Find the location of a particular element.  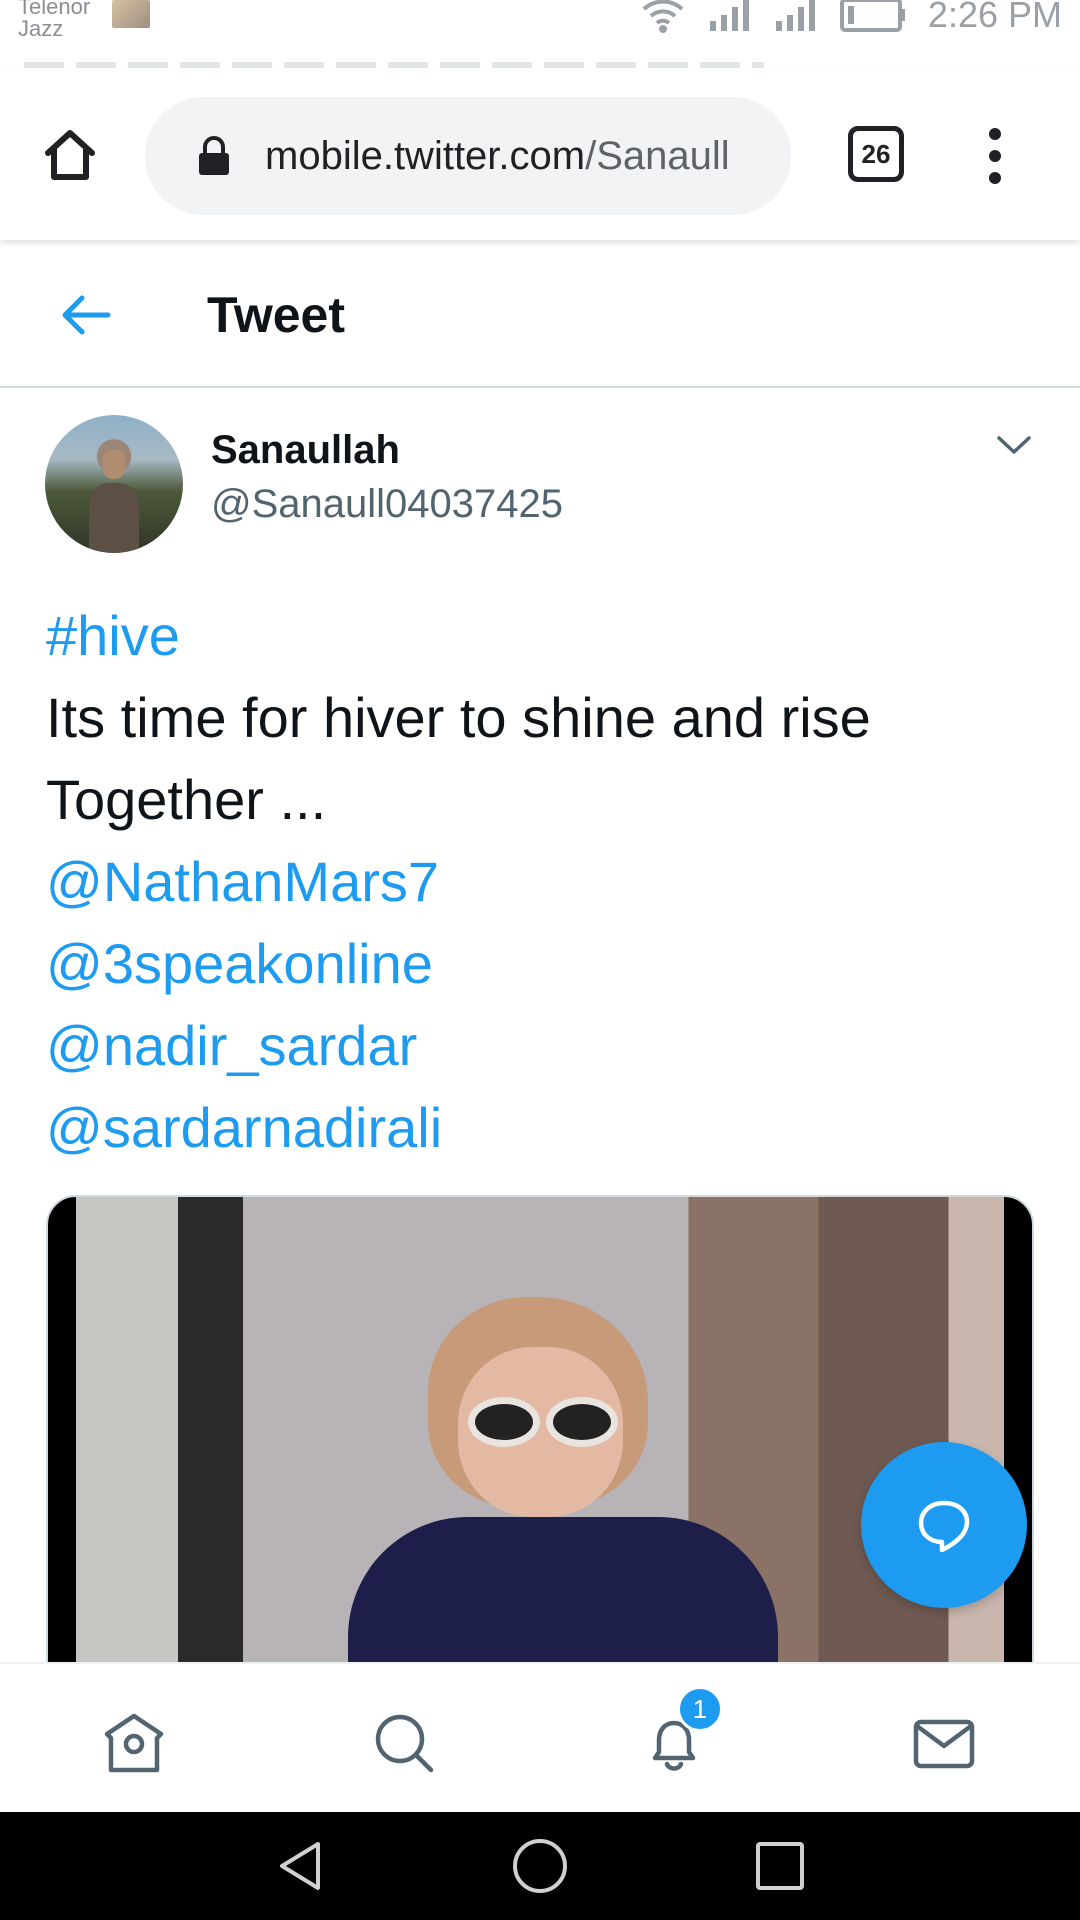

system-home-icon is located at coordinates (540, 1866).